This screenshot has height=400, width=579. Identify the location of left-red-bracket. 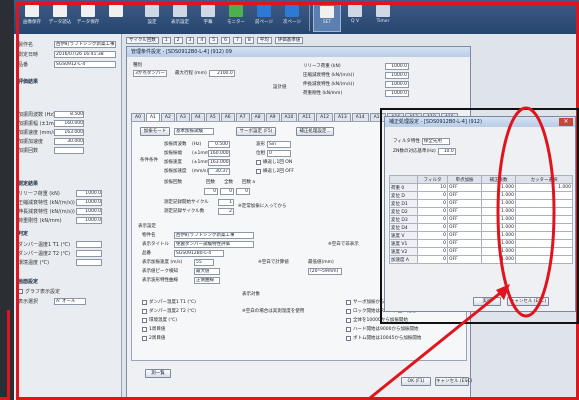
(5, 355).